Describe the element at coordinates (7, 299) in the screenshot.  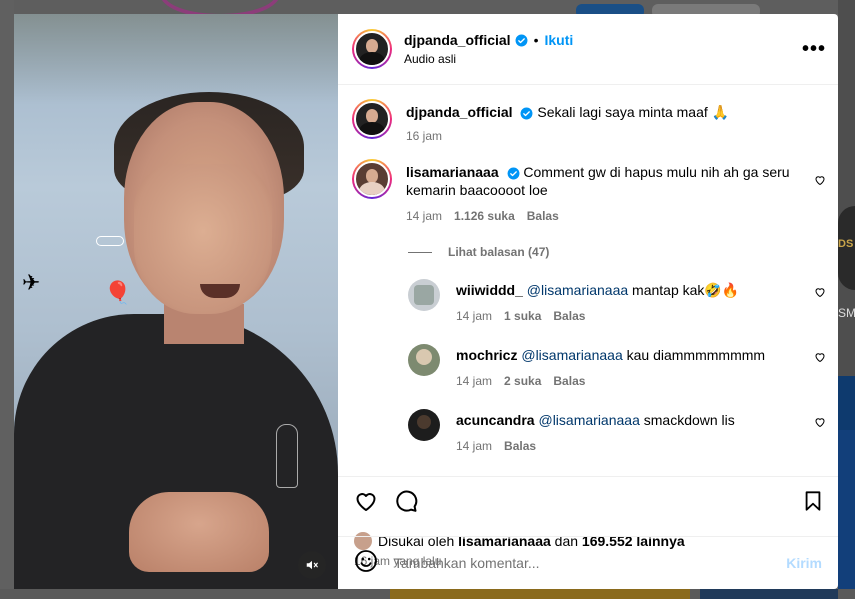
I see `background-left-strip` at that location.